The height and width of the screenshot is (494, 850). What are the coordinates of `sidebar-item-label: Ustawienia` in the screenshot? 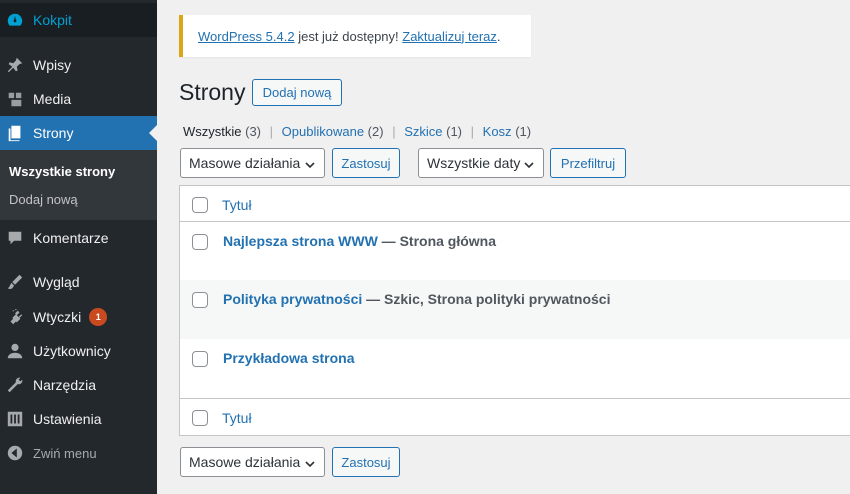 It's located at (67, 419).